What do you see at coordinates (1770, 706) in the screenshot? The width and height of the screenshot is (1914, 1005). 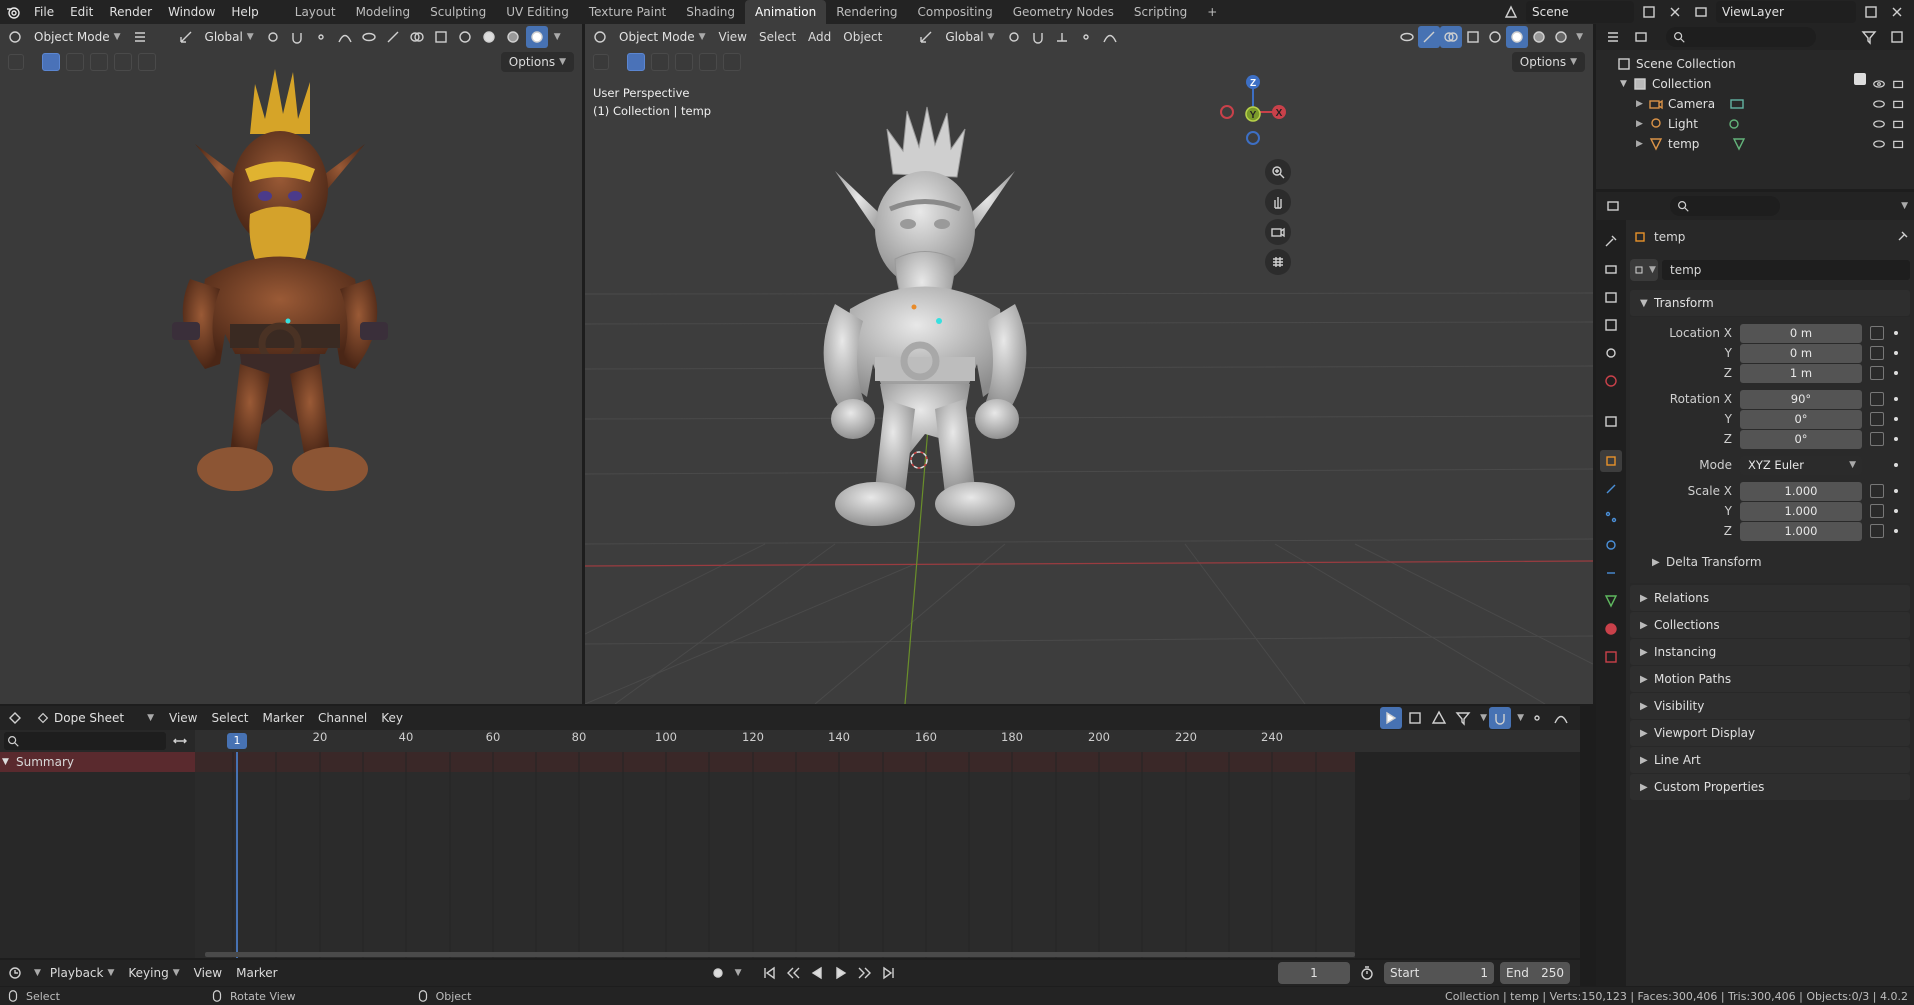 I see `section-visibility: ▶ Visibility` at bounding box center [1770, 706].